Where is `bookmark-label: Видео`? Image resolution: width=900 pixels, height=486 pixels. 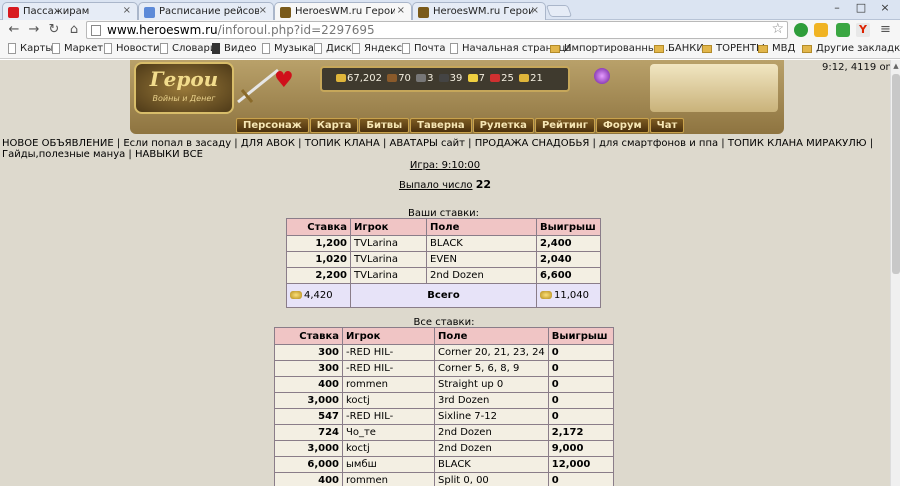 bookmark-label: Видео is located at coordinates (240, 48).